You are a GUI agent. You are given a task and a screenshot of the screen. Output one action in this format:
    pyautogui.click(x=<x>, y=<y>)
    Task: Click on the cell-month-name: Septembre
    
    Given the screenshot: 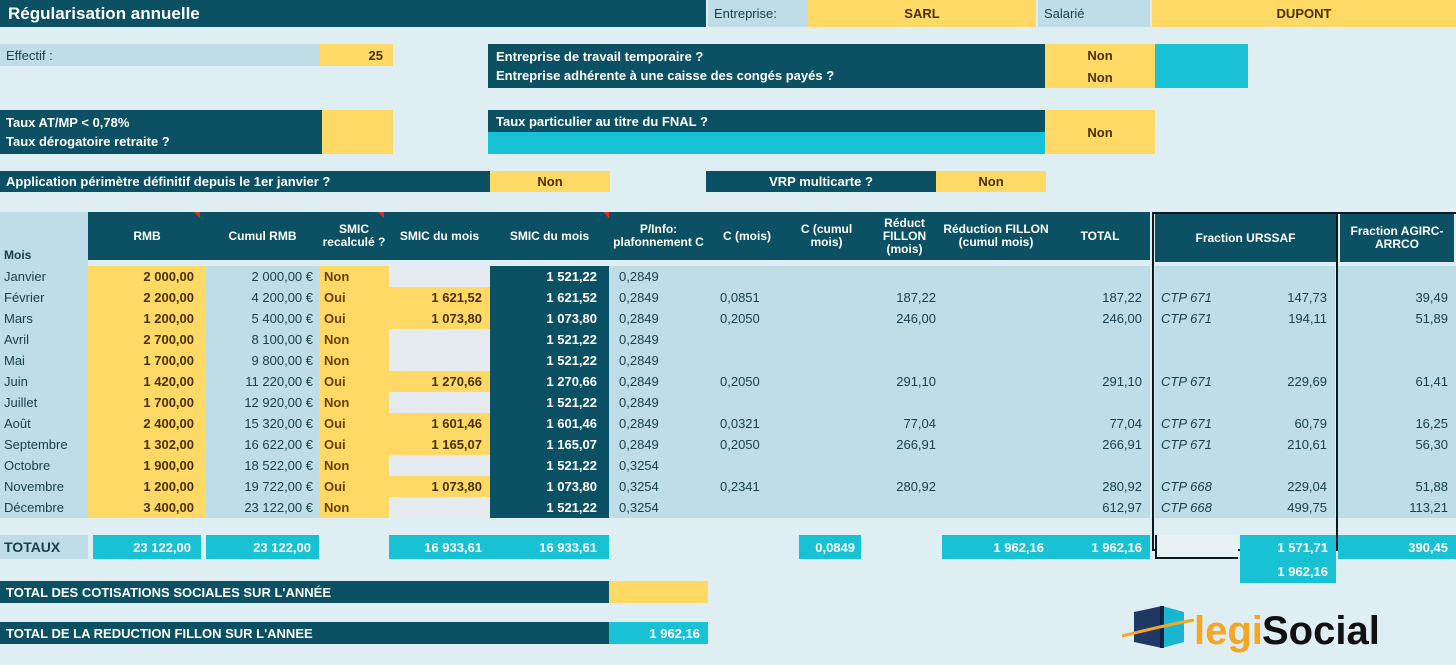 What is the action you would take?
    pyautogui.click(x=44, y=444)
    